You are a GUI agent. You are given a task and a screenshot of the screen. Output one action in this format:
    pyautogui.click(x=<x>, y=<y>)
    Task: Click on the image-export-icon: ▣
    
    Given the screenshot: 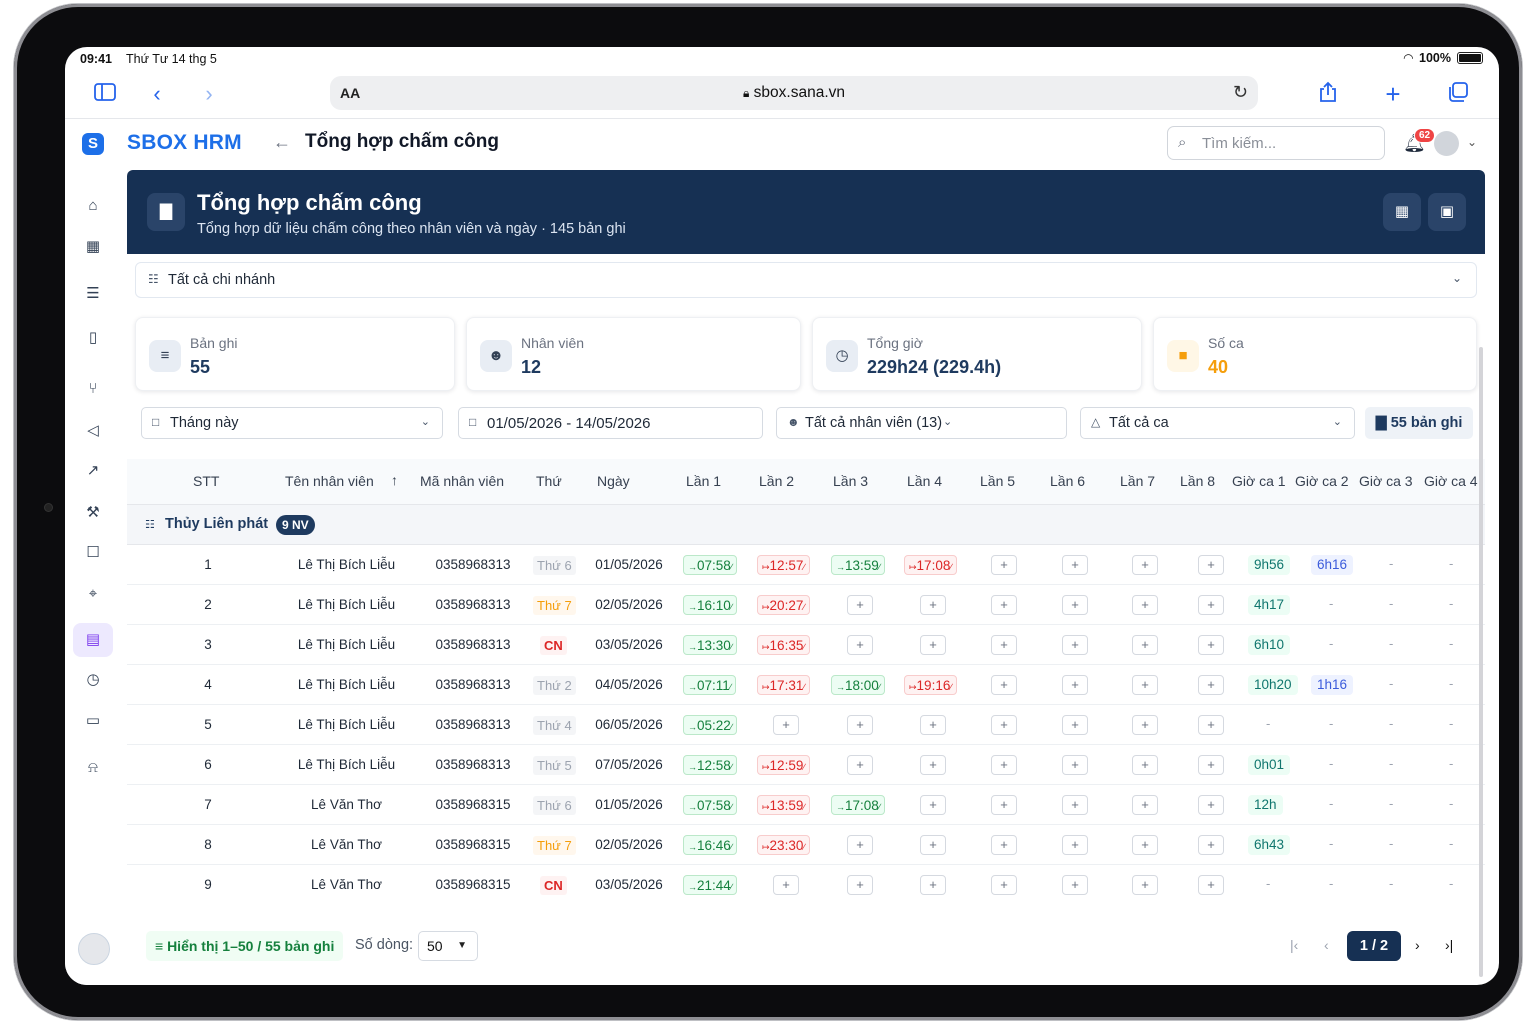 What is the action you would take?
    pyautogui.click(x=1447, y=212)
    